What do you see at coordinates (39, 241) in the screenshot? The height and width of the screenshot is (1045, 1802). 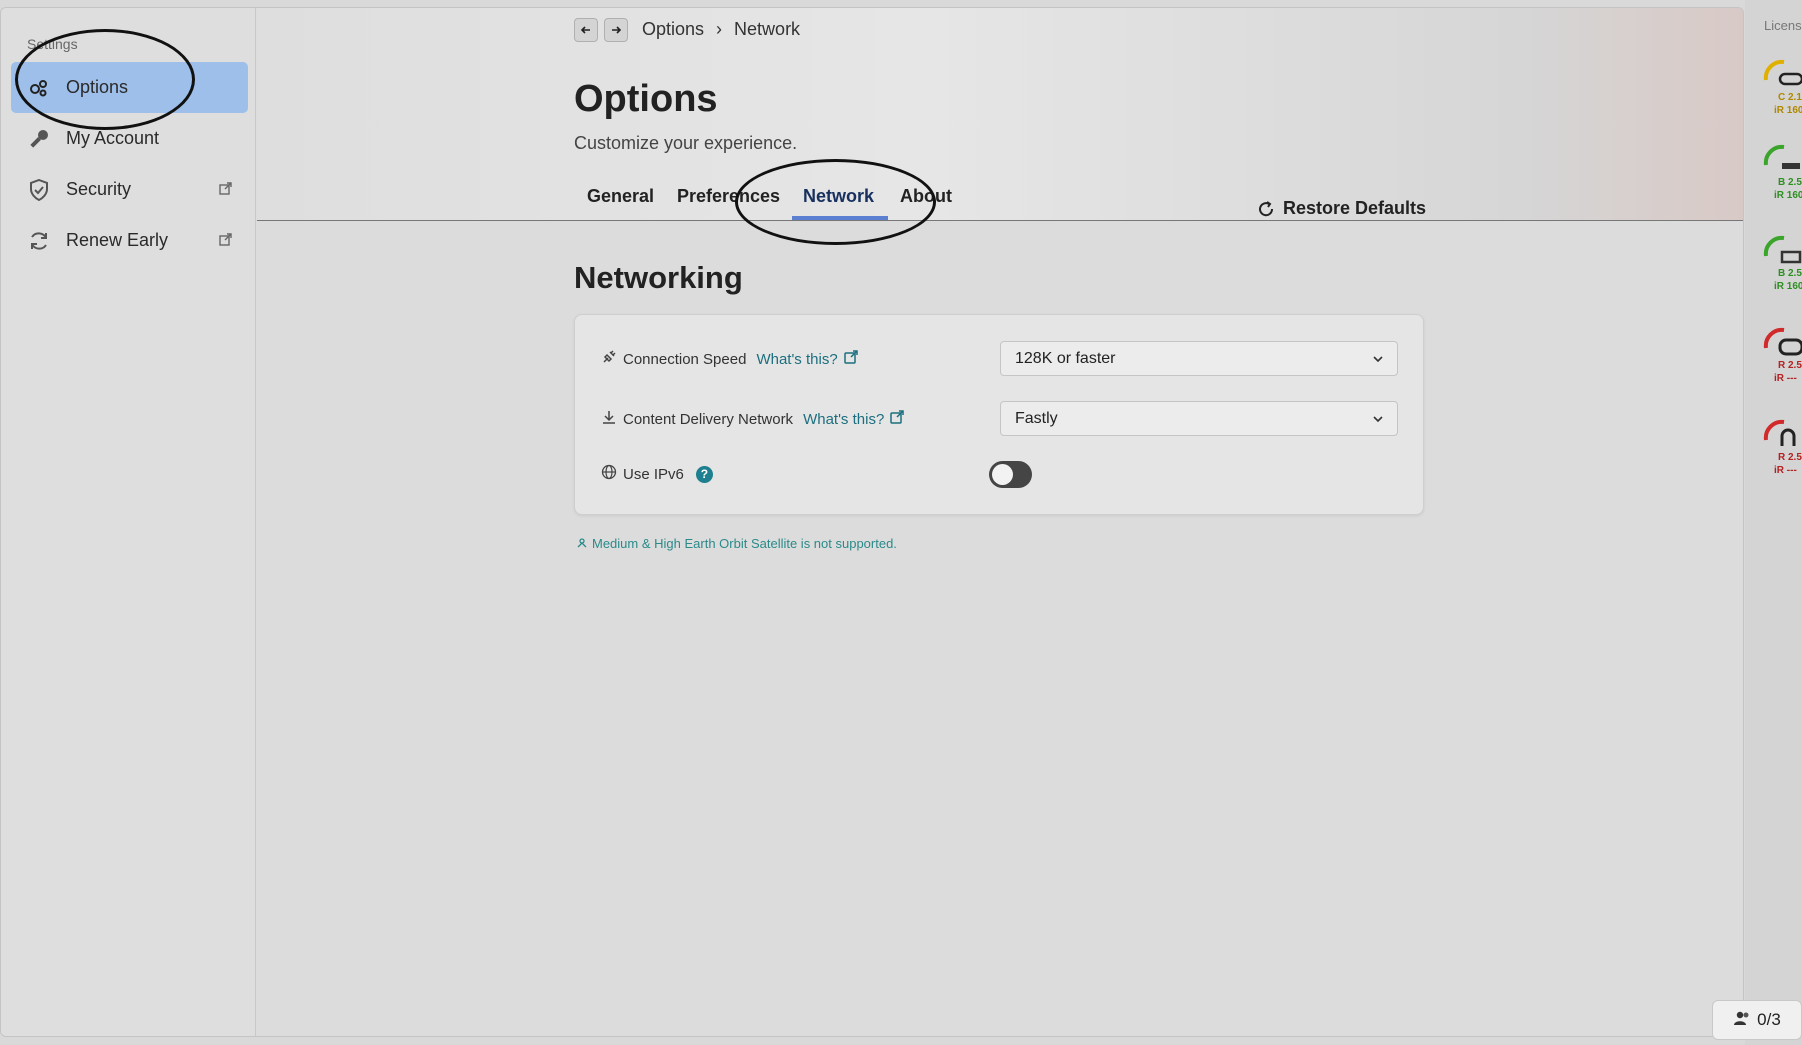 I see `refresh-icon` at bounding box center [39, 241].